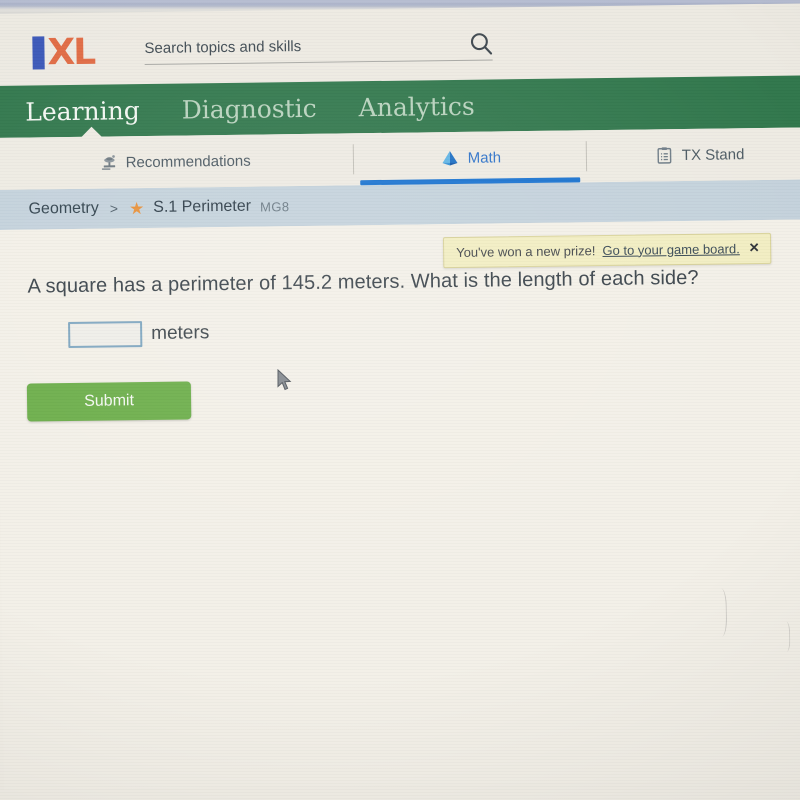 The image size is (800, 800). What do you see at coordinates (180, 333) in the screenshot?
I see `answer-unit-label: meters` at bounding box center [180, 333].